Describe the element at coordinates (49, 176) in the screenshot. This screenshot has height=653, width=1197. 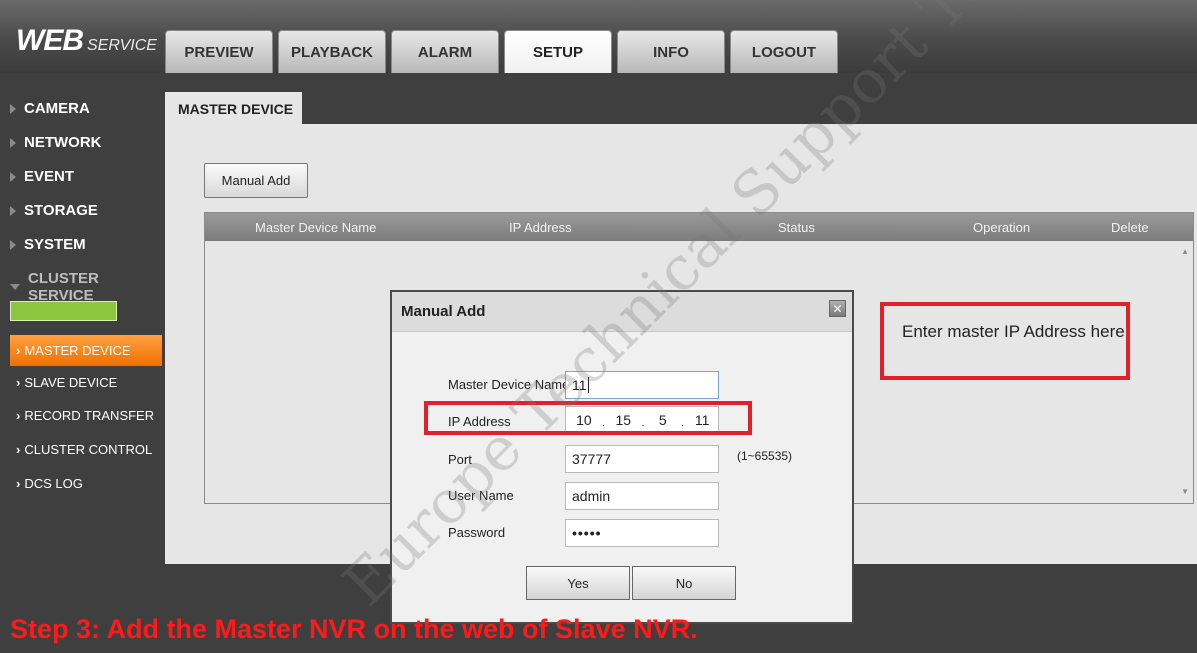
I see `sidebar-item-label: EVENT` at that location.